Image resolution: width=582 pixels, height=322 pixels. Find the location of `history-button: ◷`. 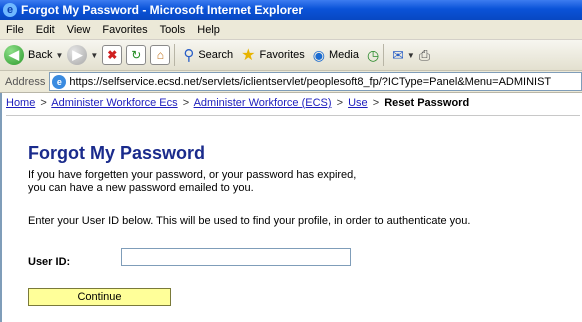

history-button: ◷ is located at coordinates (373, 55).